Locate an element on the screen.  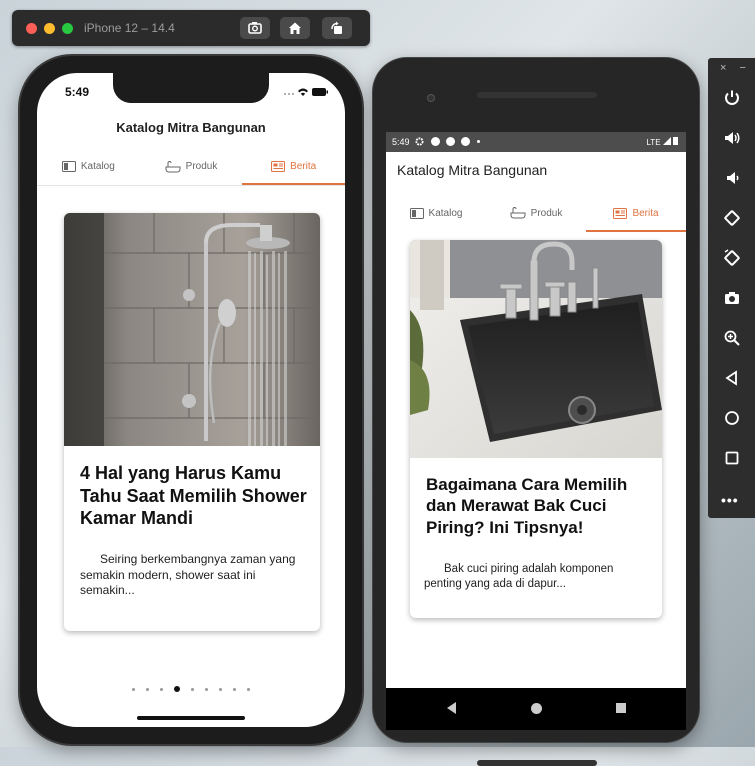
more-notifications-dot is located at coordinates (478, 141).